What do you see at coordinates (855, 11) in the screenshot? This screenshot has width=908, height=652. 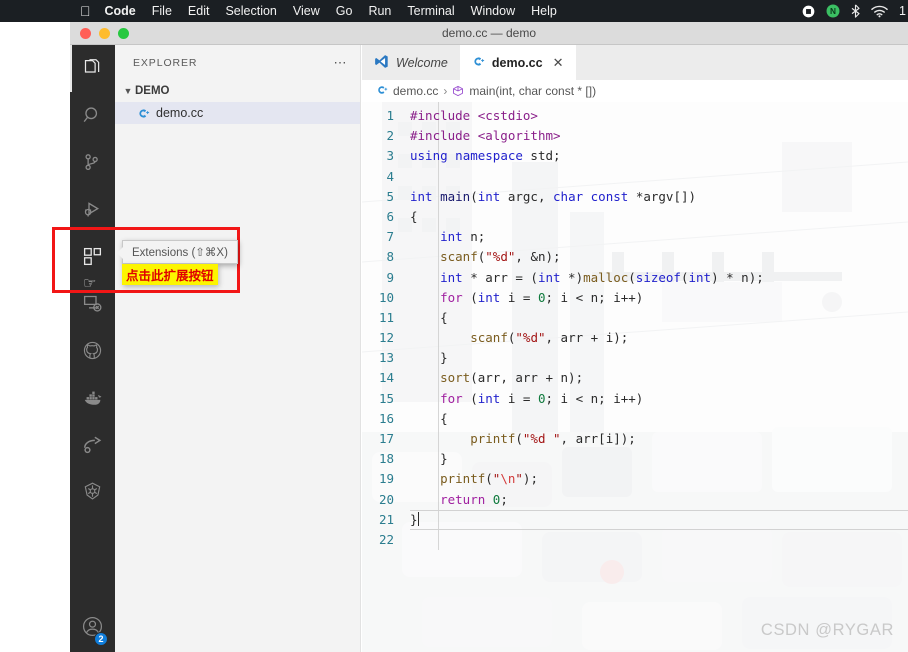 I see `bluetooth-icon` at bounding box center [855, 11].